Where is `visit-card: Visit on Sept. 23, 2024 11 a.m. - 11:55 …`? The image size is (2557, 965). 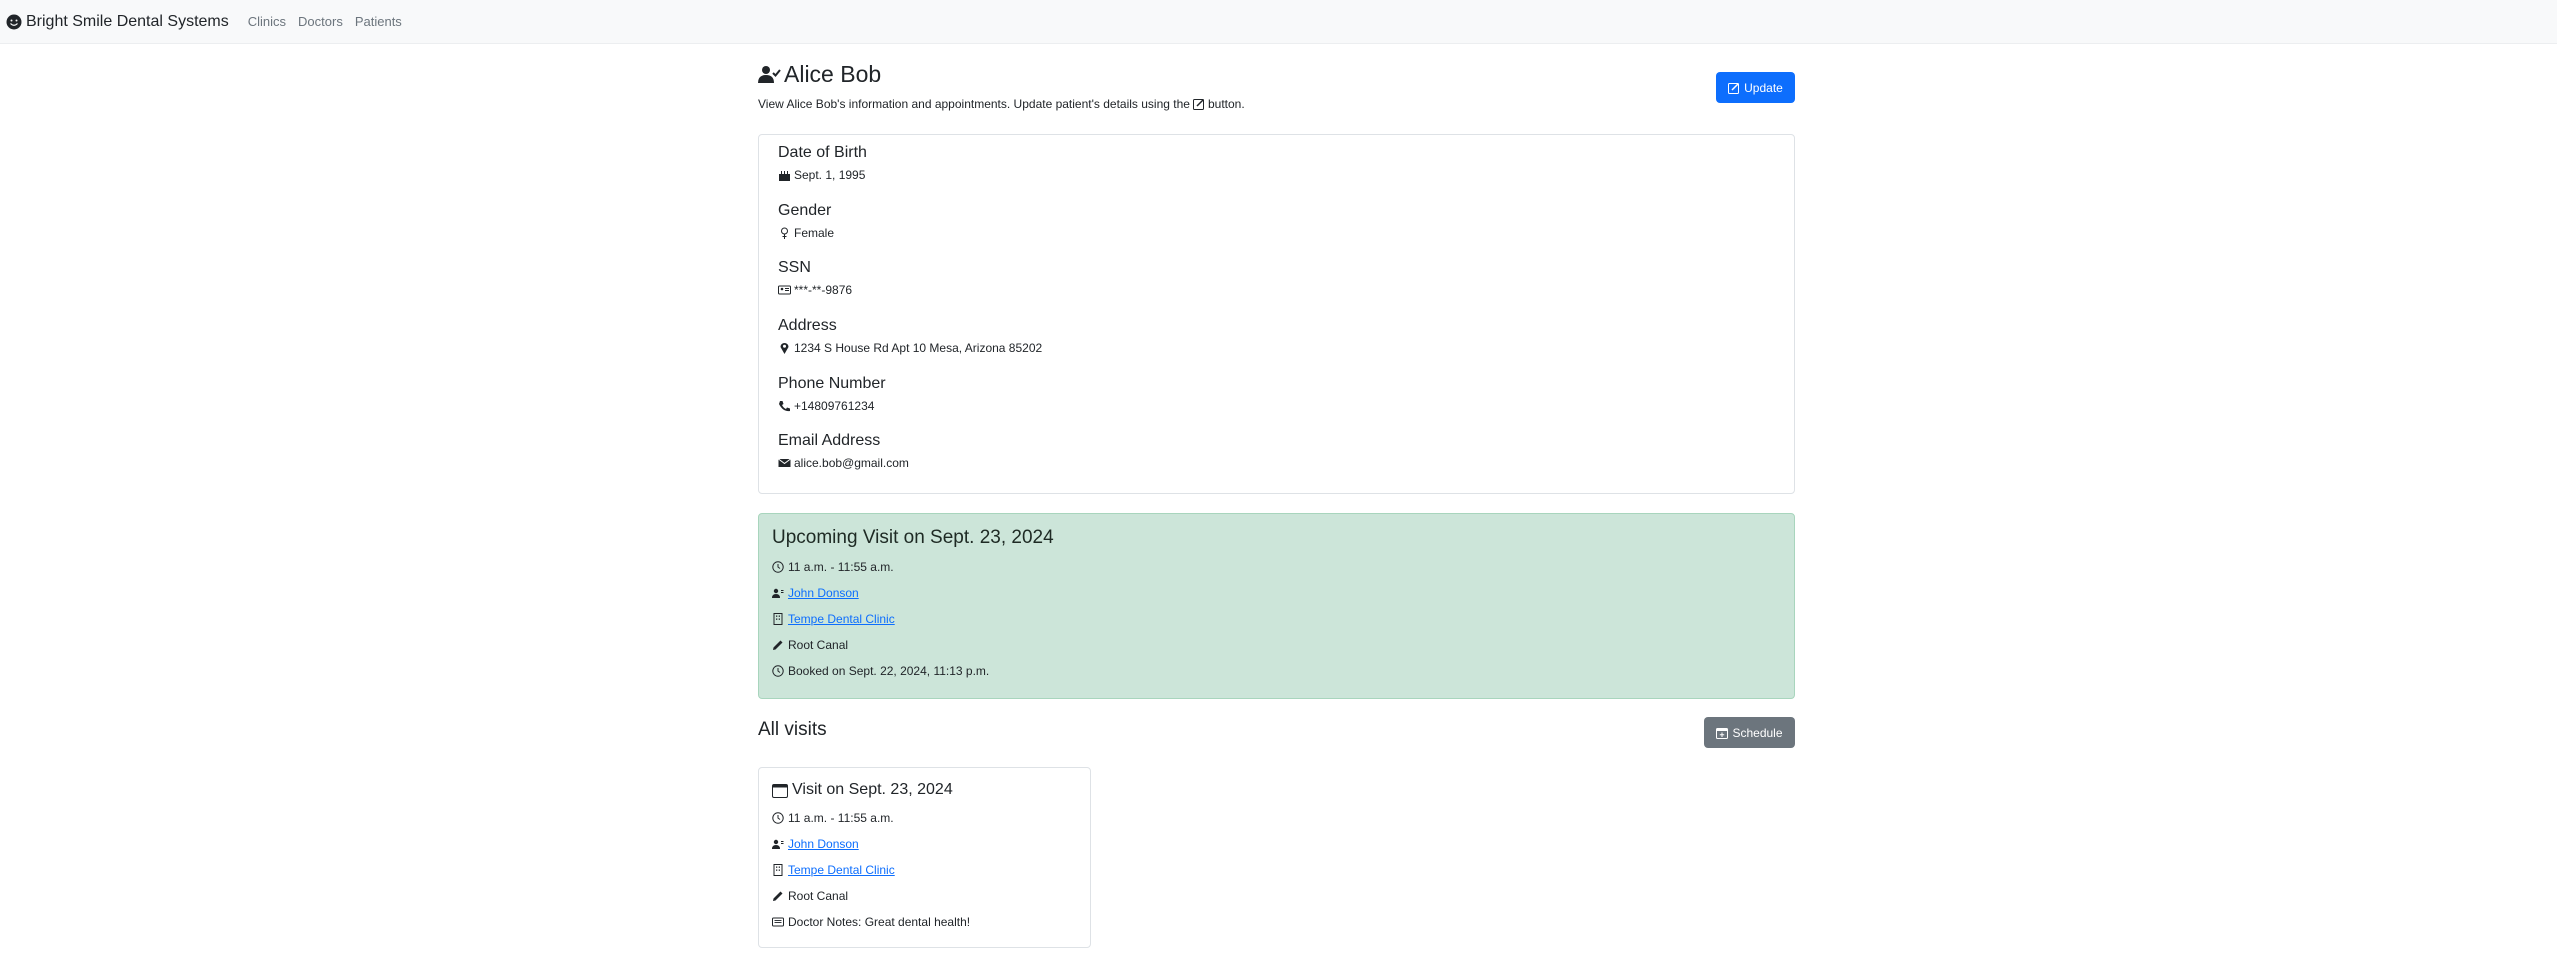 visit-card: Visit on Sept. 23, 2024 11 a.m. - 11:55 … is located at coordinates (924, 857).